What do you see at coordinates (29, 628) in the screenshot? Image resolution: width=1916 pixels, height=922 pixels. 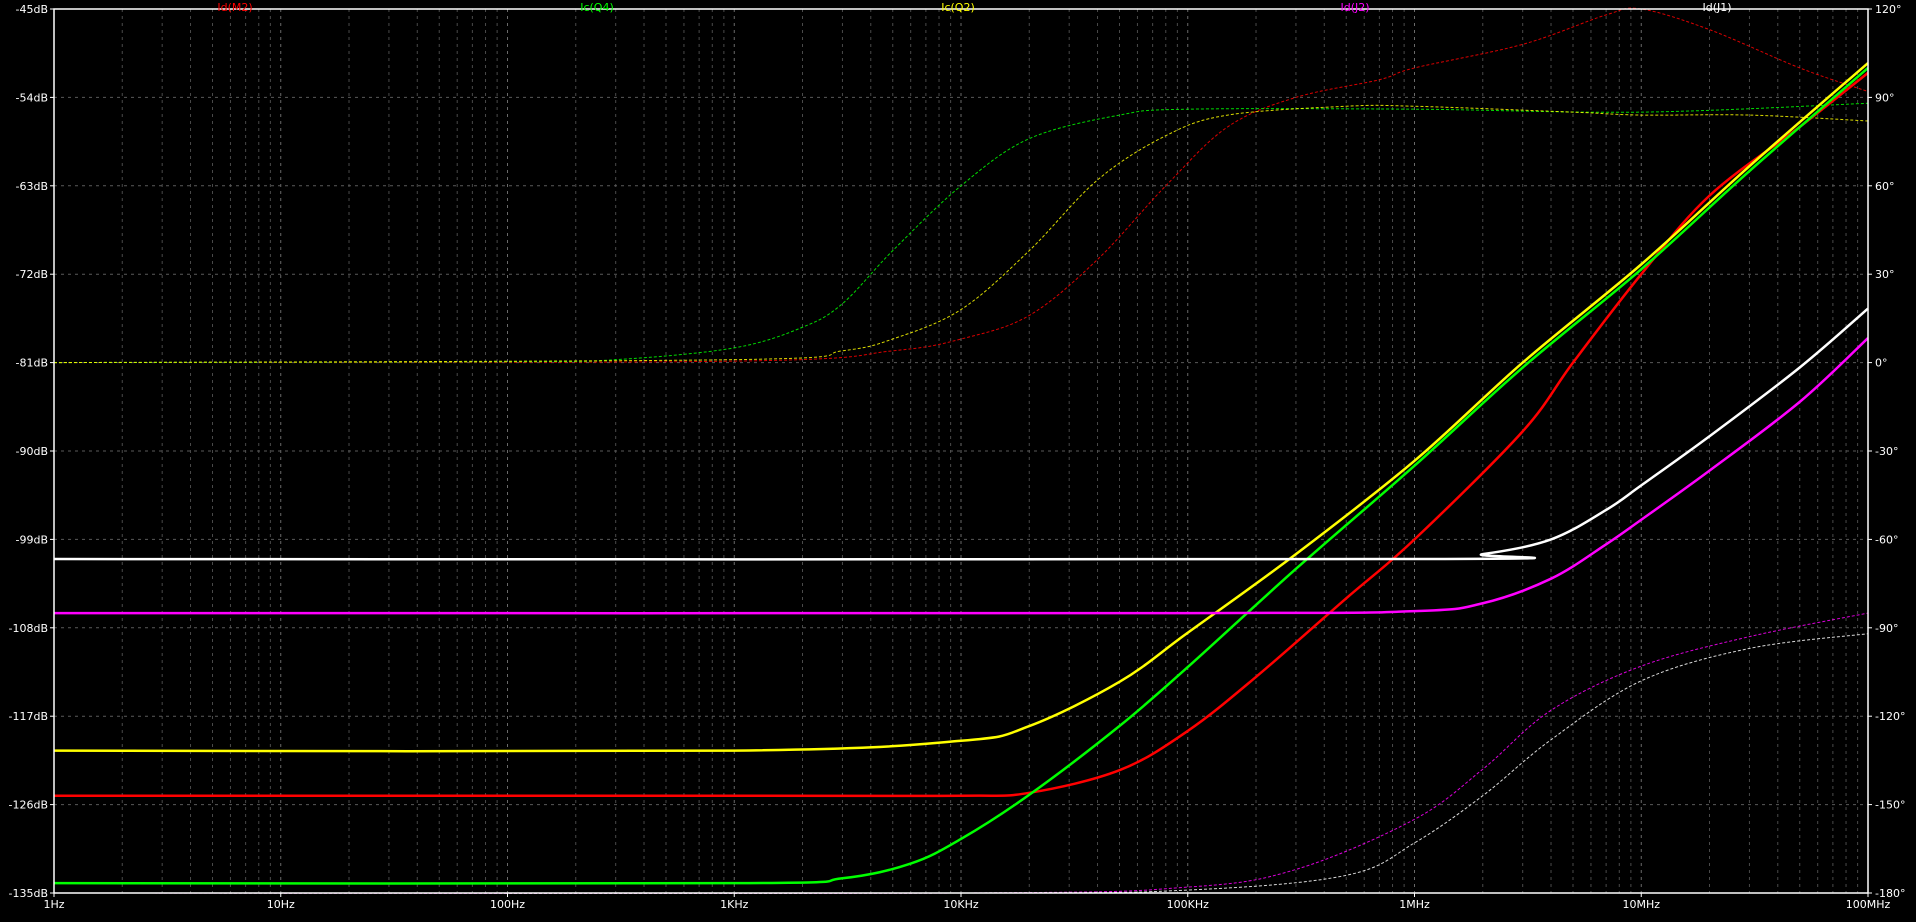 I see `y-left-tick-label: -108dB` at bounding box center [29, 628].